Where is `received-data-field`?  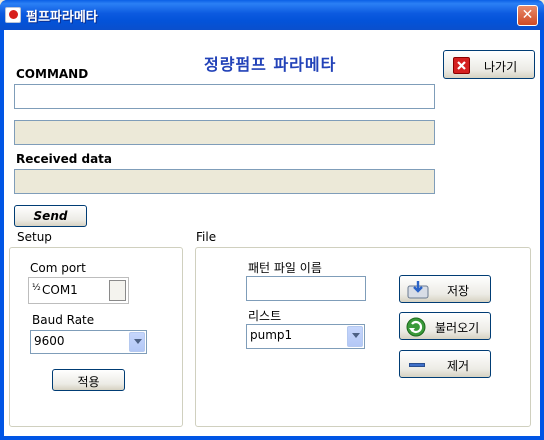 received-data-field is located at coordinates (224, 181).